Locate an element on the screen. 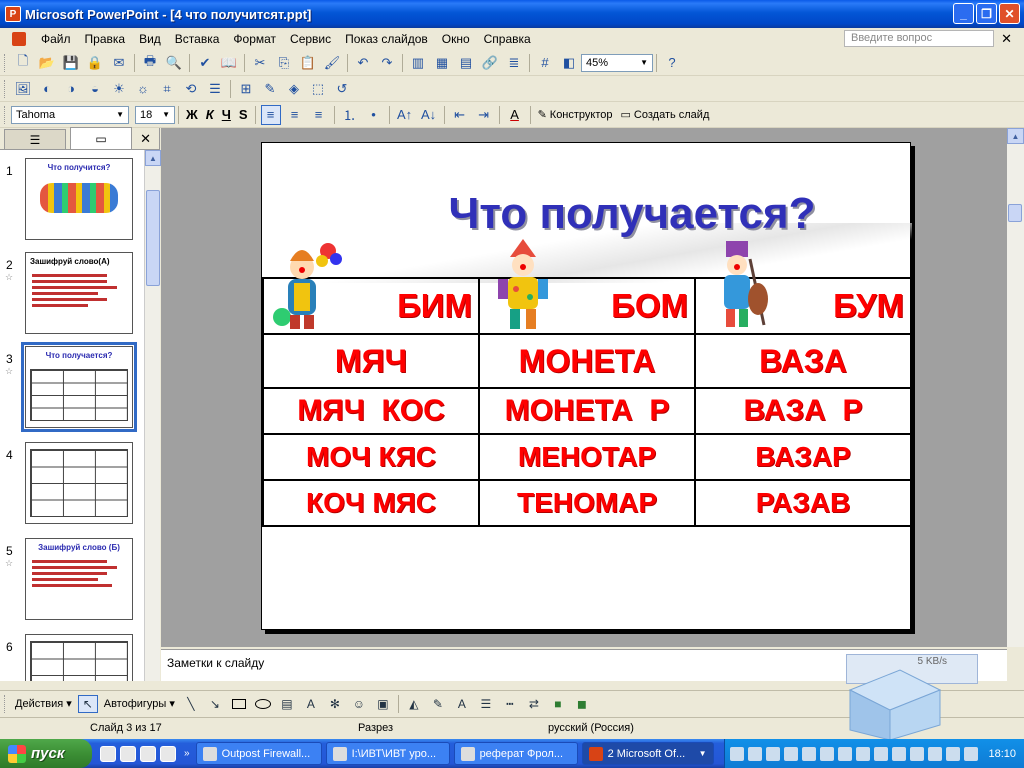 This screenshot has height=768, width=1024. align-center-icon: ≡ is located at coordinates (295, 115).